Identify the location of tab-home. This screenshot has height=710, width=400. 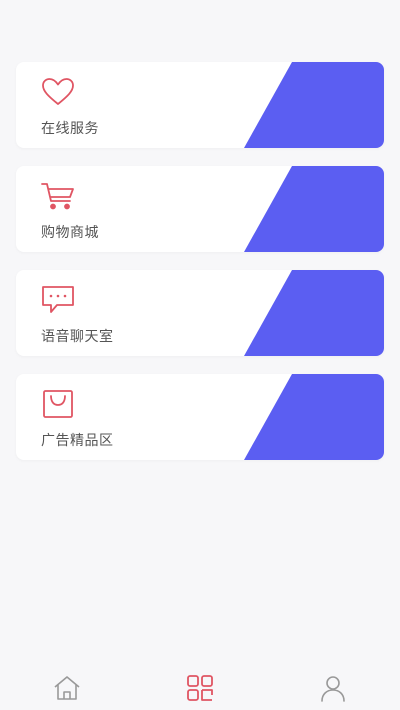
(67, 688).